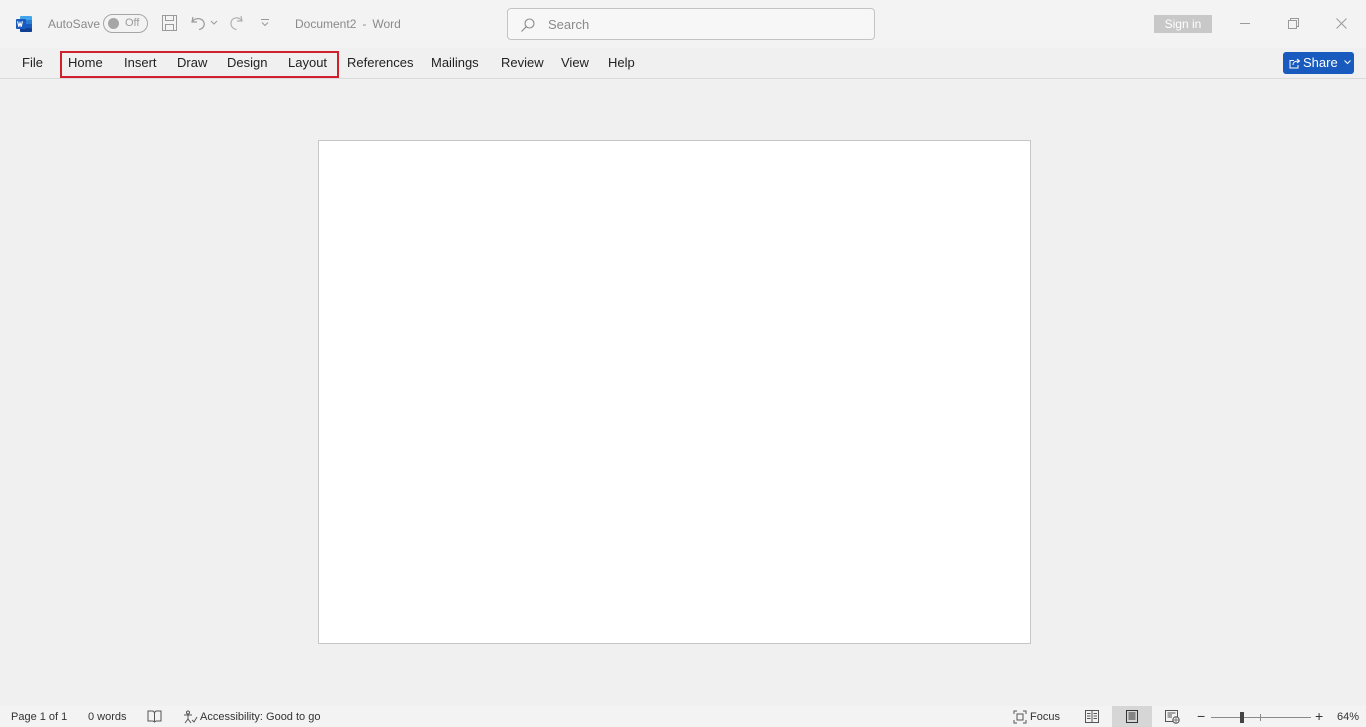  What do you see at coordinates (140, 62) in the screenshot?
I see `tab-insert: Insert` at bounding box center [140, 62].